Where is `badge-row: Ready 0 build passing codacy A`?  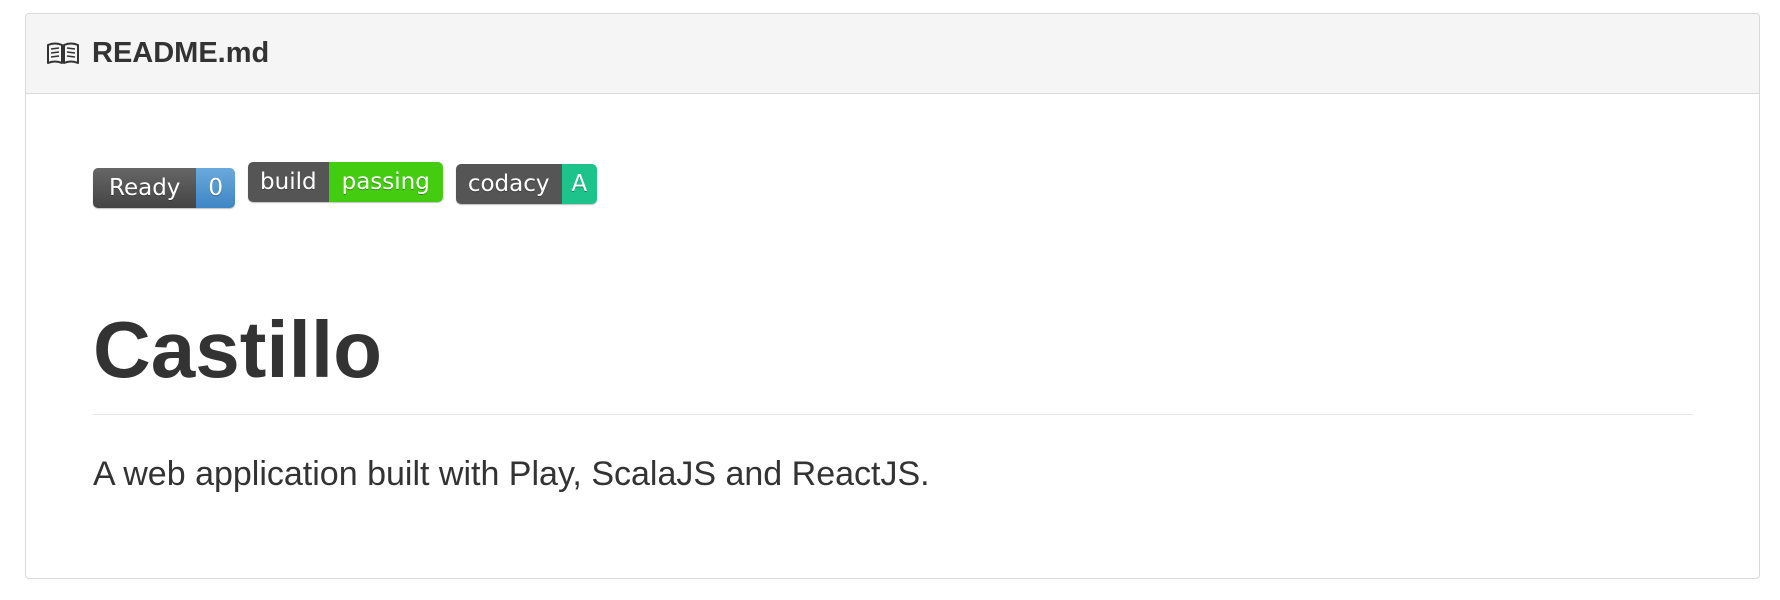
badge-row: Ready 0 build passing codacy A is located at coordinates (893, 187).